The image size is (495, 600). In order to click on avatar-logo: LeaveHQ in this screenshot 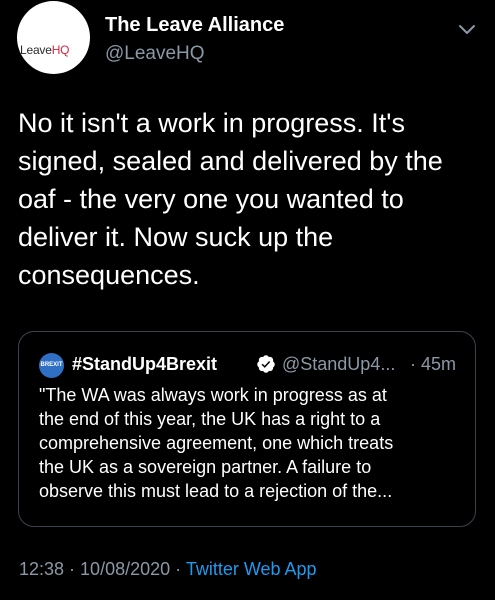, I will do `click(45, 50)`.